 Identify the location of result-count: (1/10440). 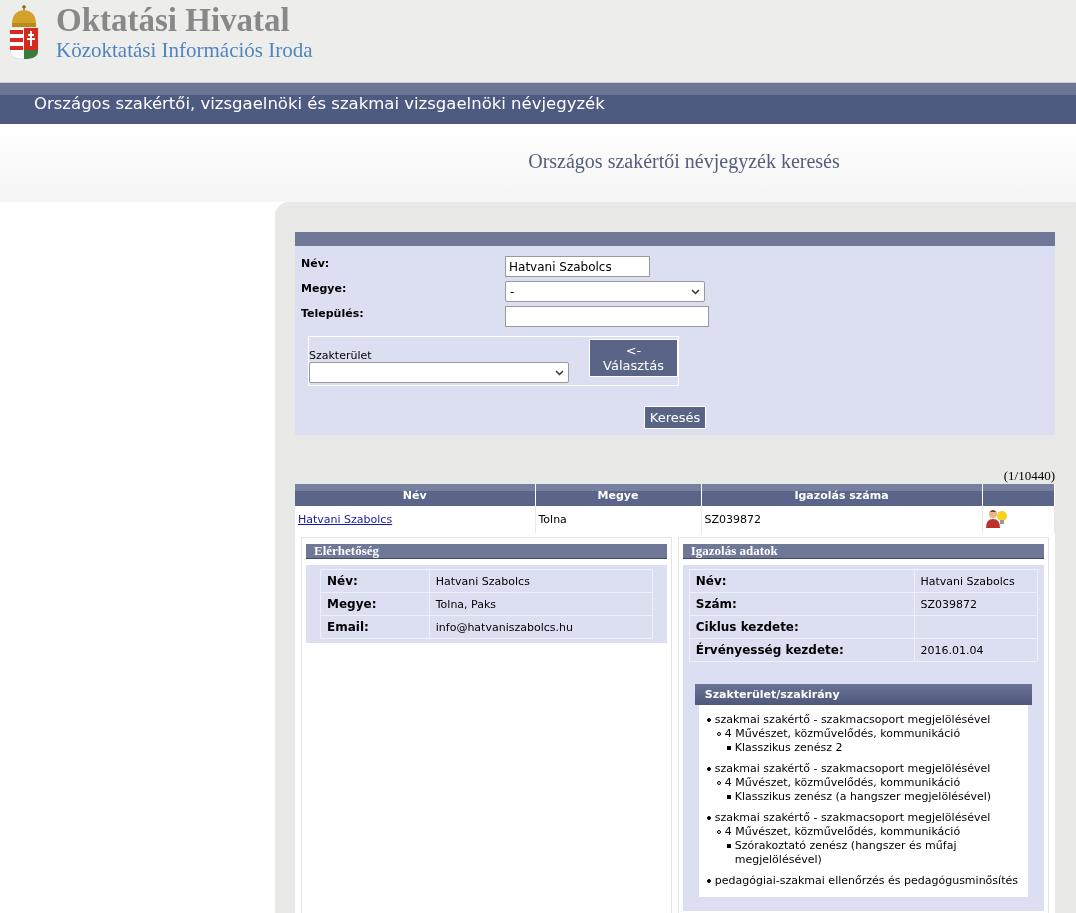
(1028, 476).